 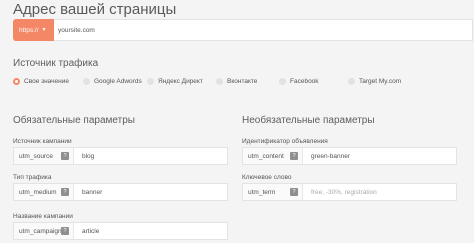 I want to click on utm-term-label: Ключевое слово, so click(x=267, y=177).